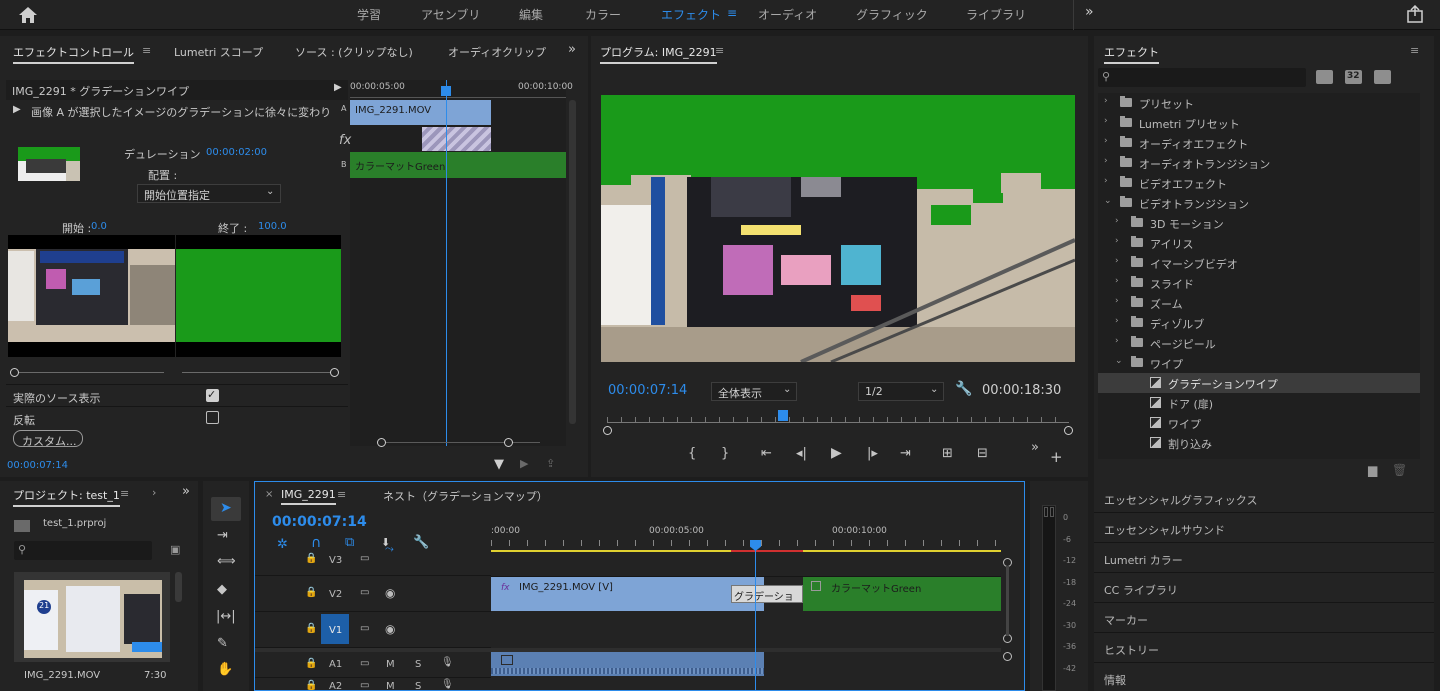 This screenshot has height=691, width=1440. I want to click on export-icon: ⇪, so click(550, 463).